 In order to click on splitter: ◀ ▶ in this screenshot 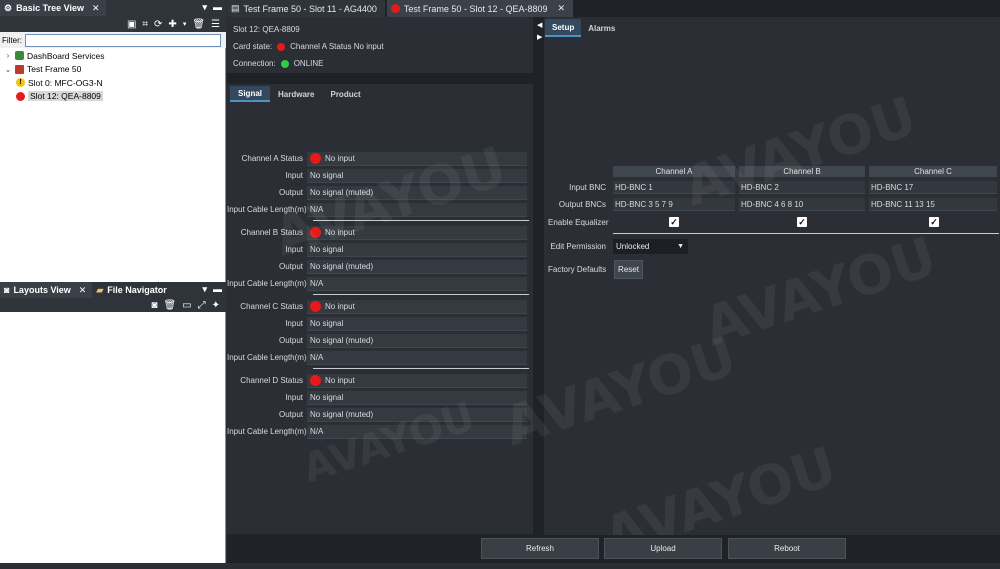, I will do `click(539, 276)`.